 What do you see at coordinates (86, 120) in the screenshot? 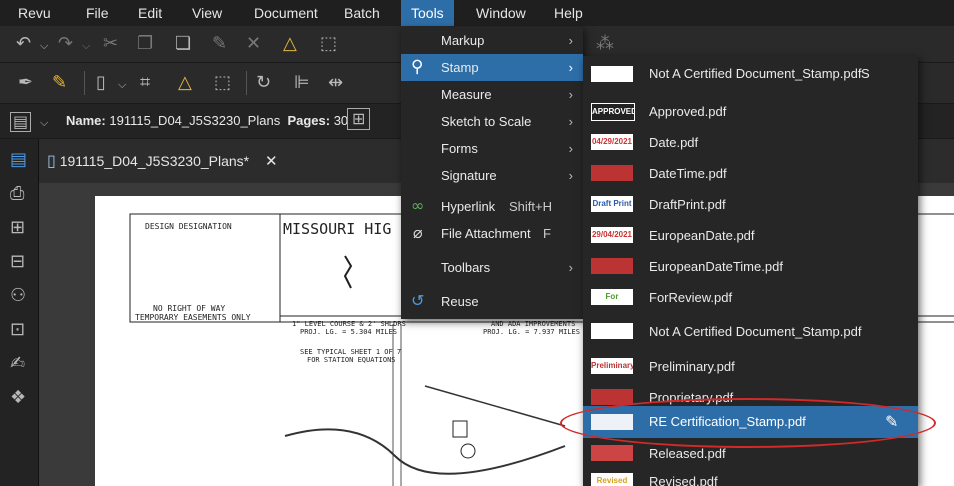
I see `name-label: Name:` at bounding box center [86, 120].